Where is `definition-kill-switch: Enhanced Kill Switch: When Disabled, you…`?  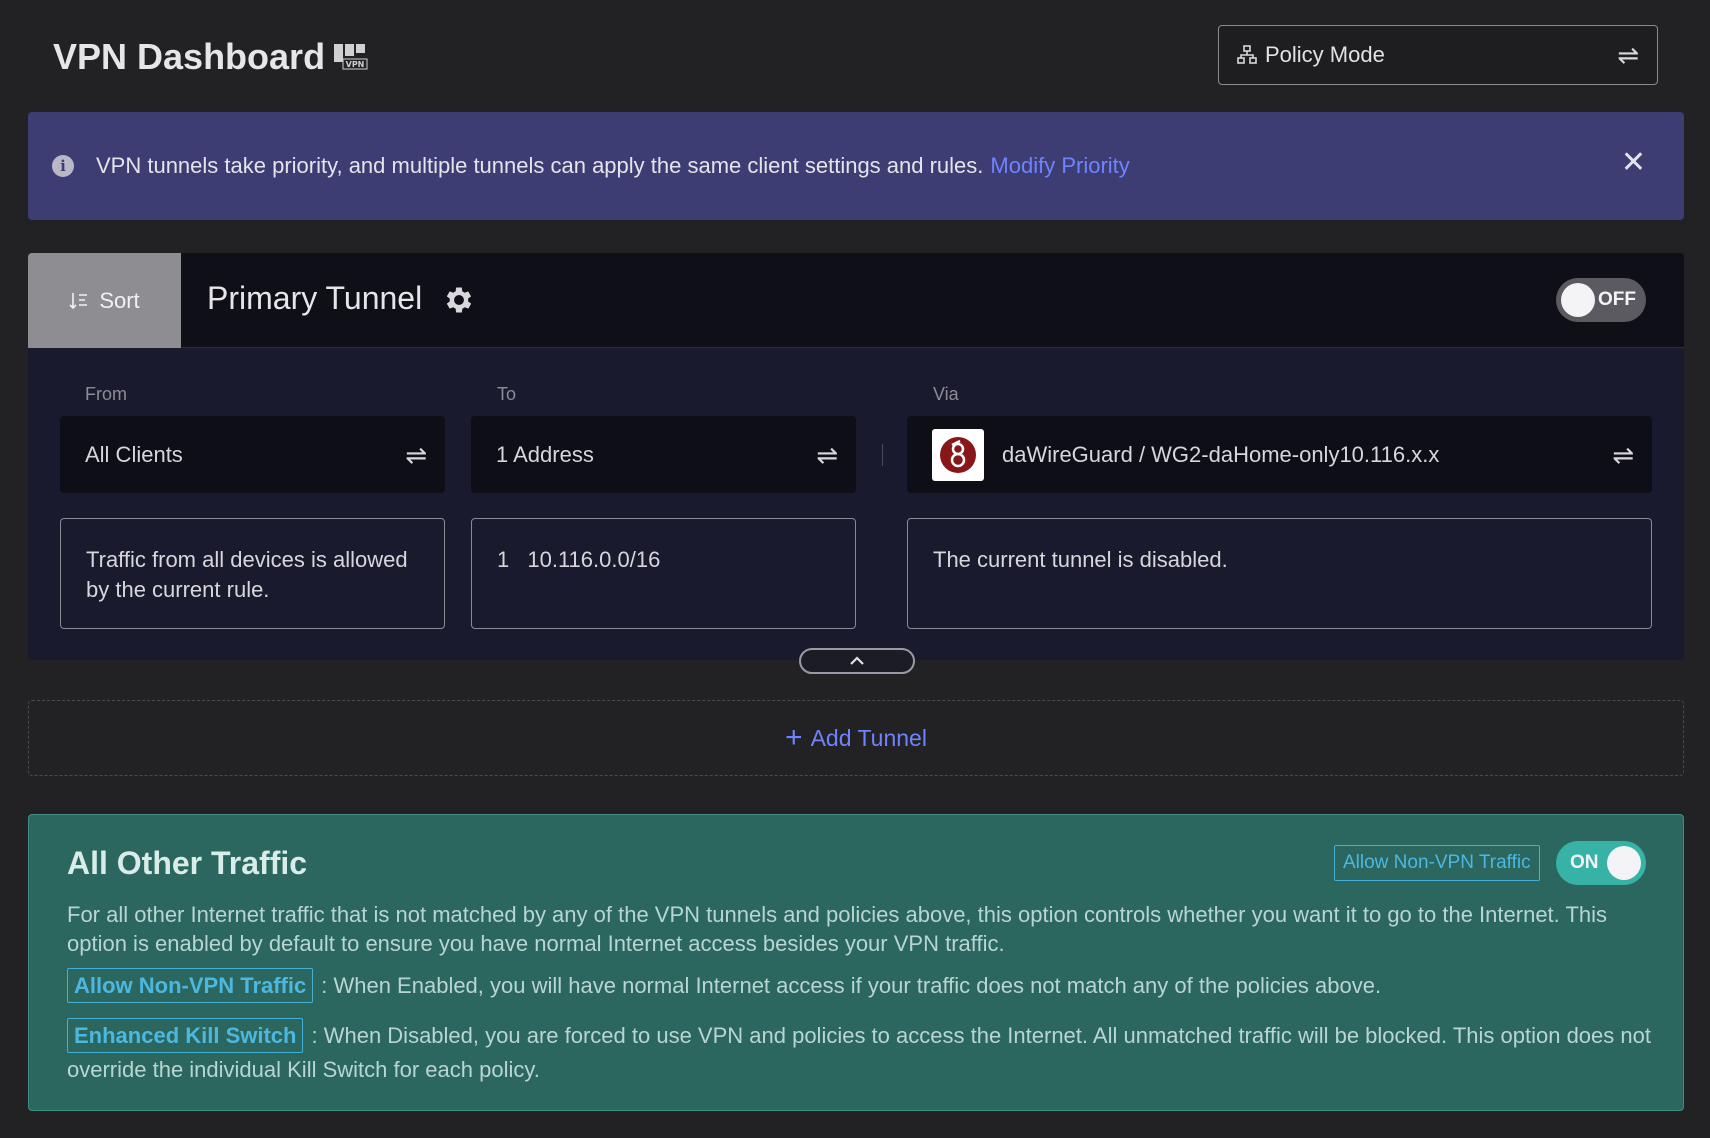 definition-kill-switch: Enhanced Kill Switch: When Disabled, you… is located at coordinates (862, 1052).